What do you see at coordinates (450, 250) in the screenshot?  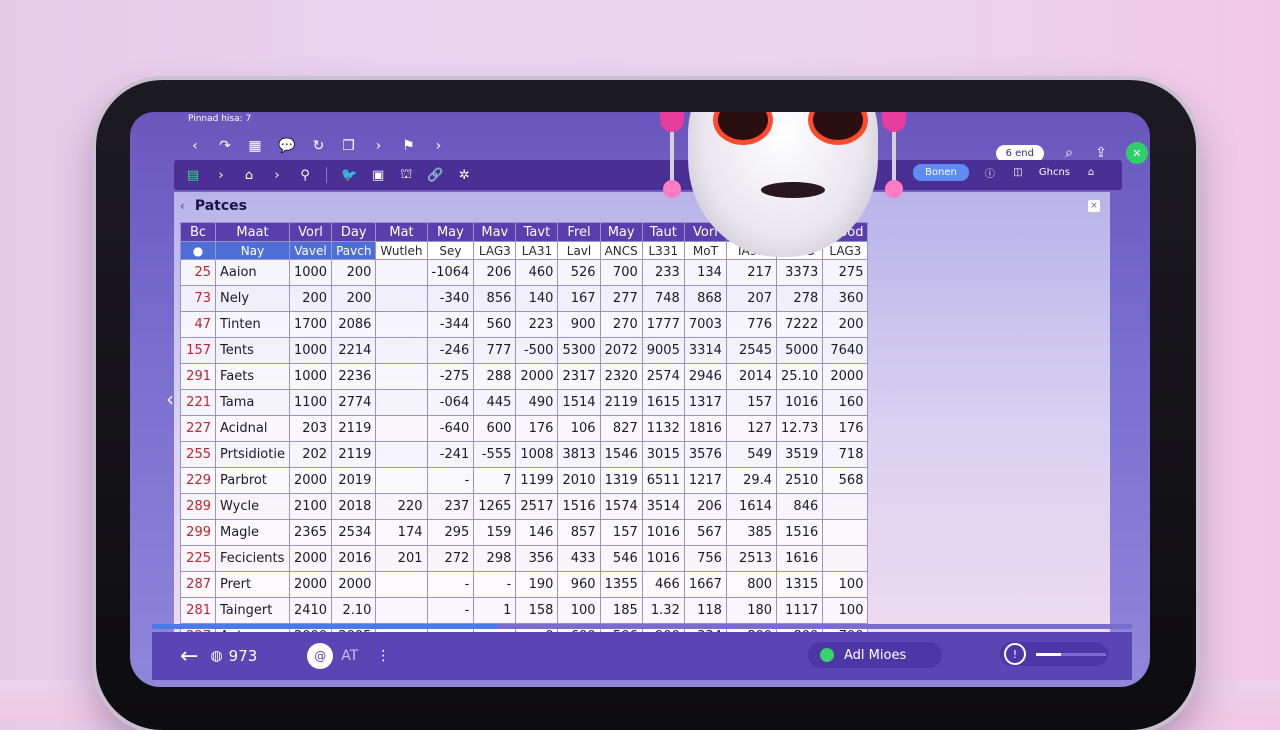 I see `column-subheader: Sey` at bounding box center [450, 250].